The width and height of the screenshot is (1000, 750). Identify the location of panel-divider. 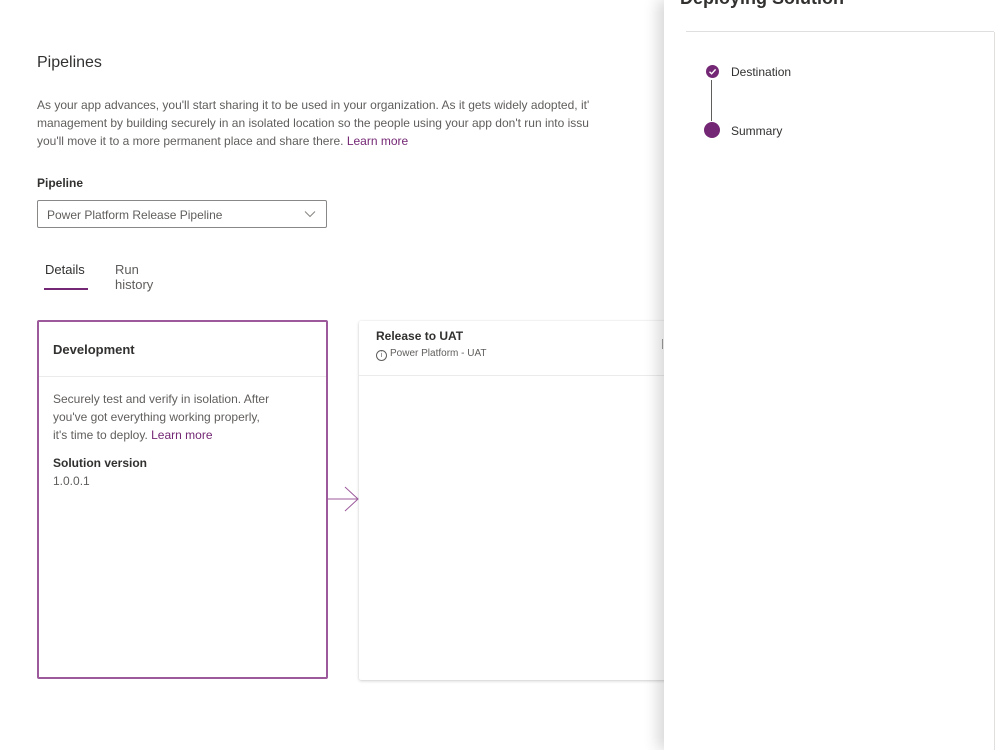
(840, 31).